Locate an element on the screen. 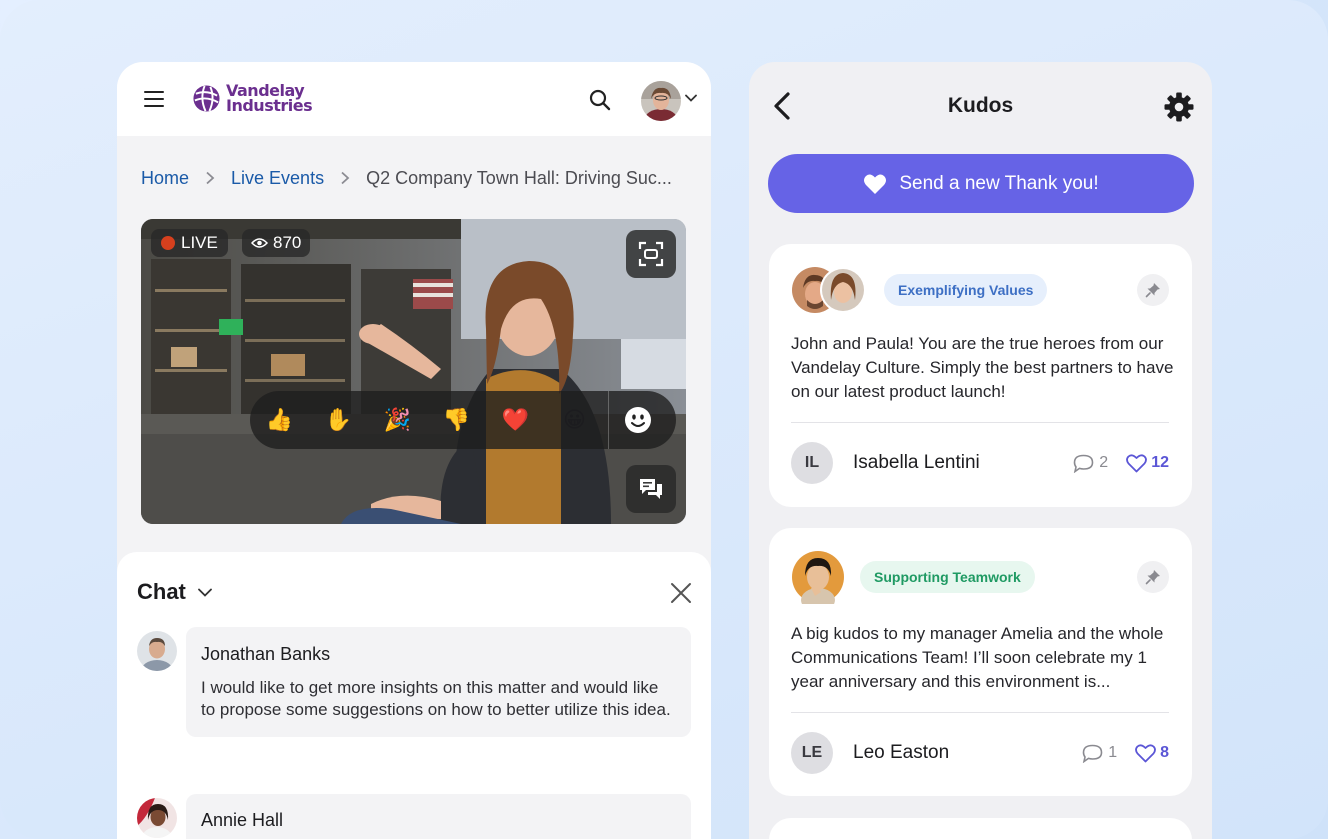 Image resolution: width=1328 pixels, height=839 pixels. value-tag: Supporting Teamwork is located at coordinates (947, 577).